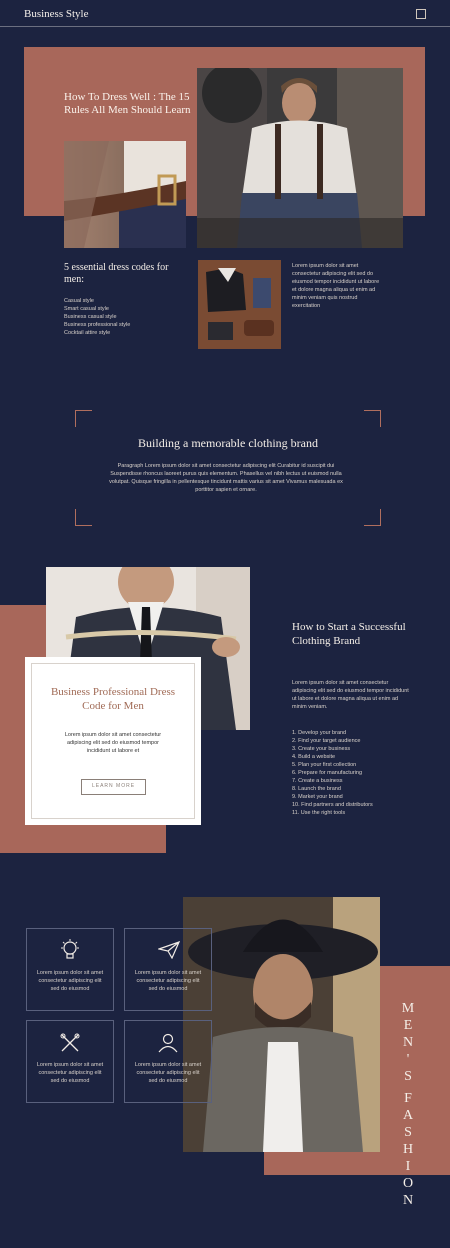  What do you see at coordinates (326, 741) in the screenshot?
I see `list-item: 2. Find your target audience` at bounding box center [326, 741].